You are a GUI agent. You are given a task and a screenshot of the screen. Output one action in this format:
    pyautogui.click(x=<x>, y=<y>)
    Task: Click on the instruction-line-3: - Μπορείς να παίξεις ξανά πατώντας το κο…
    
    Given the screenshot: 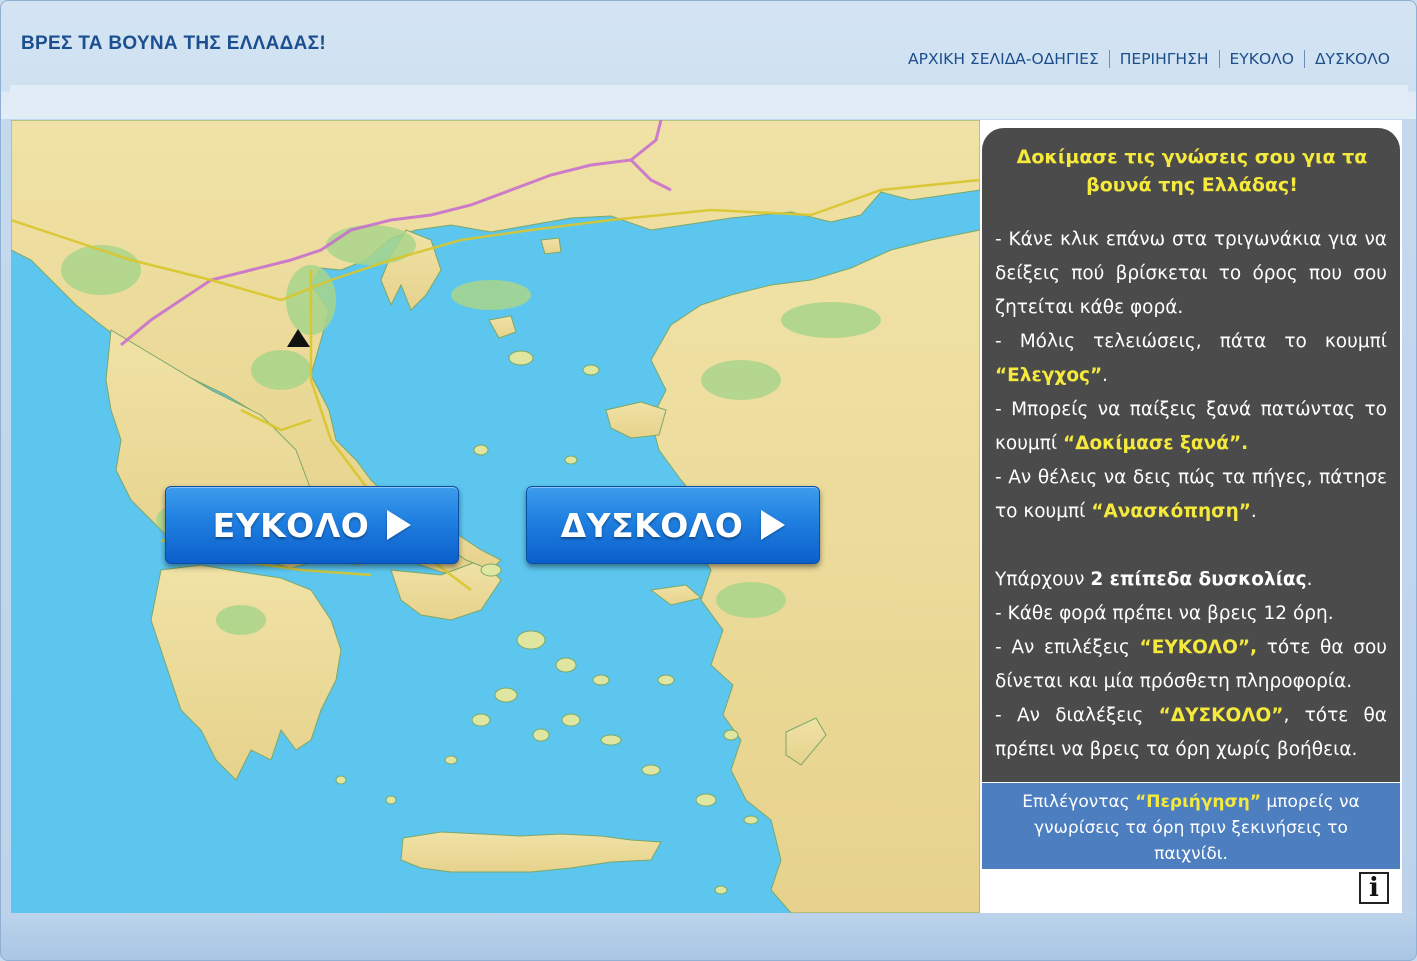 What is the action you would take?
    pyautogui.click(x=1191, y=427)
    